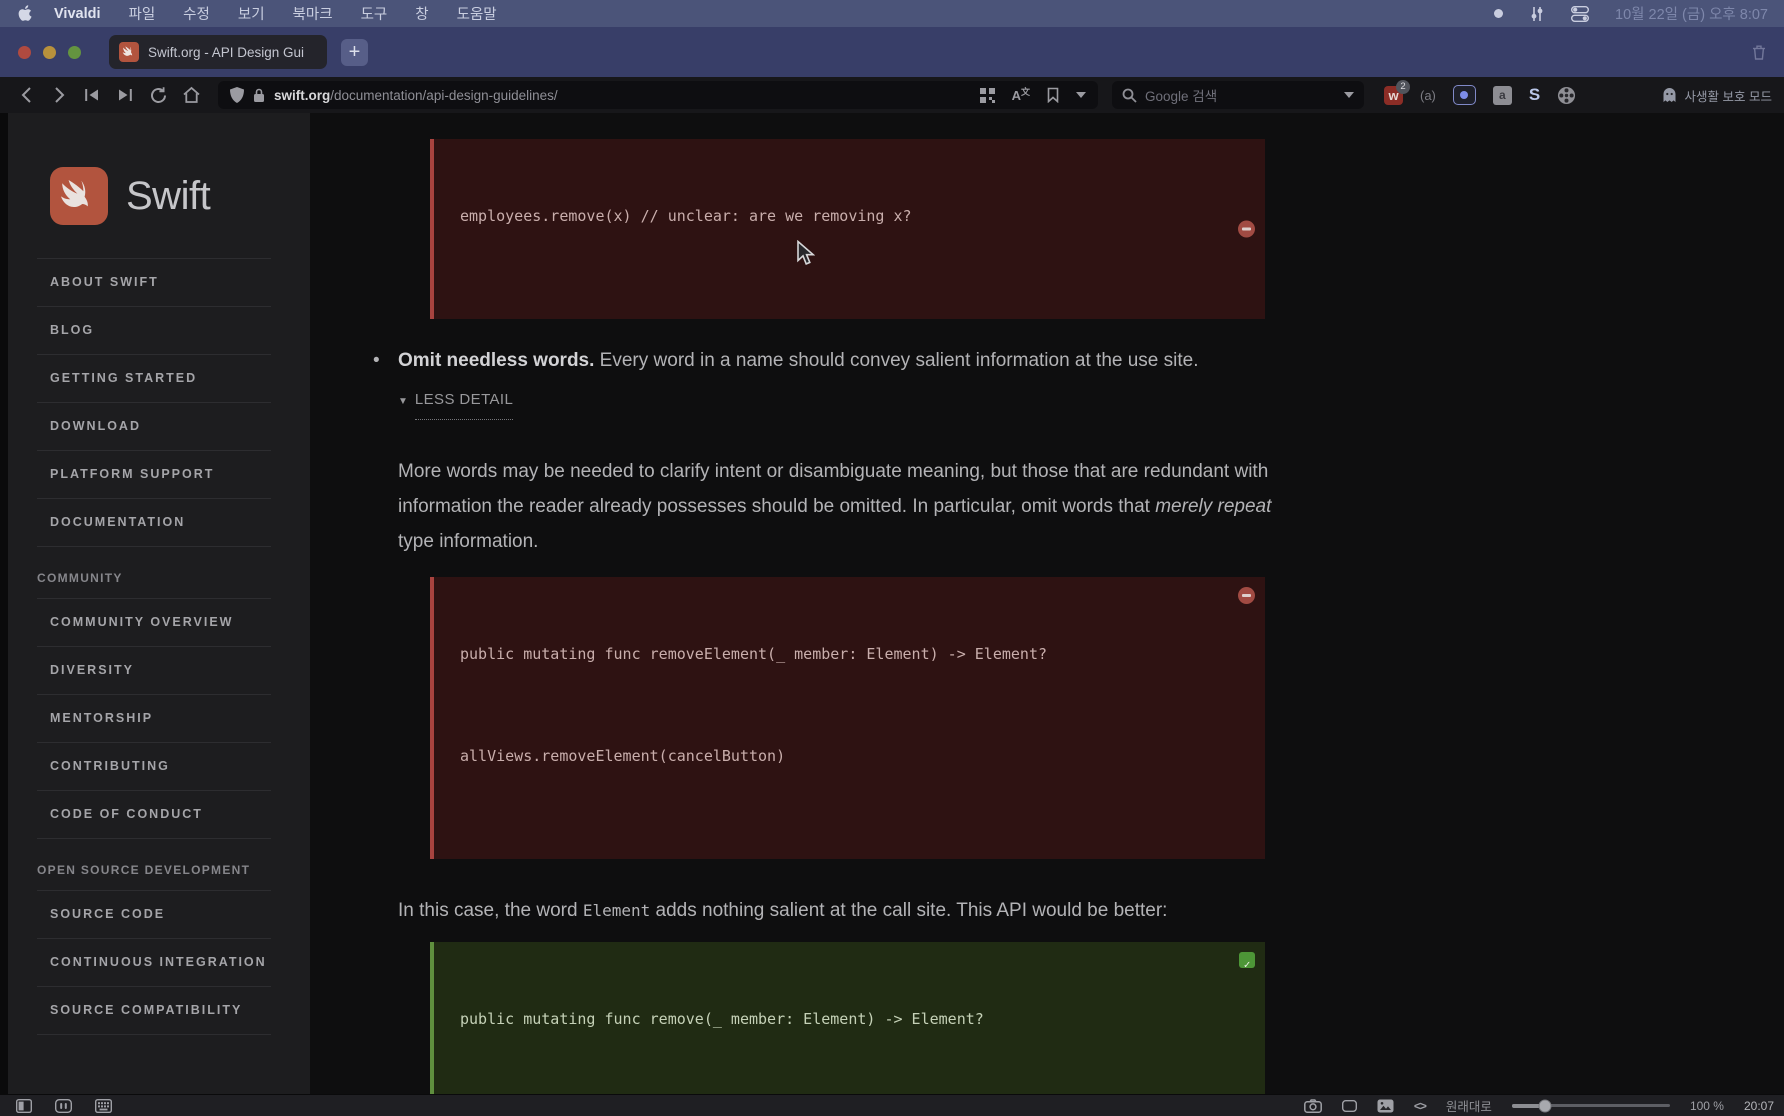  I want to click on search-engine-dropdown-icon, so click(1349, 95).